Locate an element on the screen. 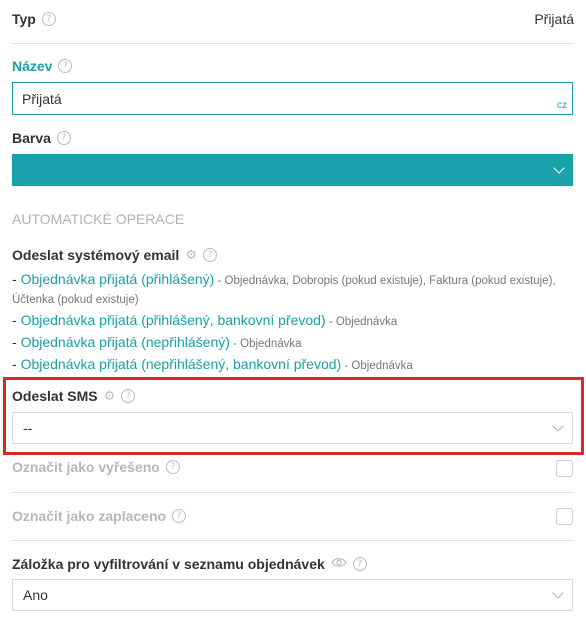  paid-checkbox is located at coordinates (564, 516).